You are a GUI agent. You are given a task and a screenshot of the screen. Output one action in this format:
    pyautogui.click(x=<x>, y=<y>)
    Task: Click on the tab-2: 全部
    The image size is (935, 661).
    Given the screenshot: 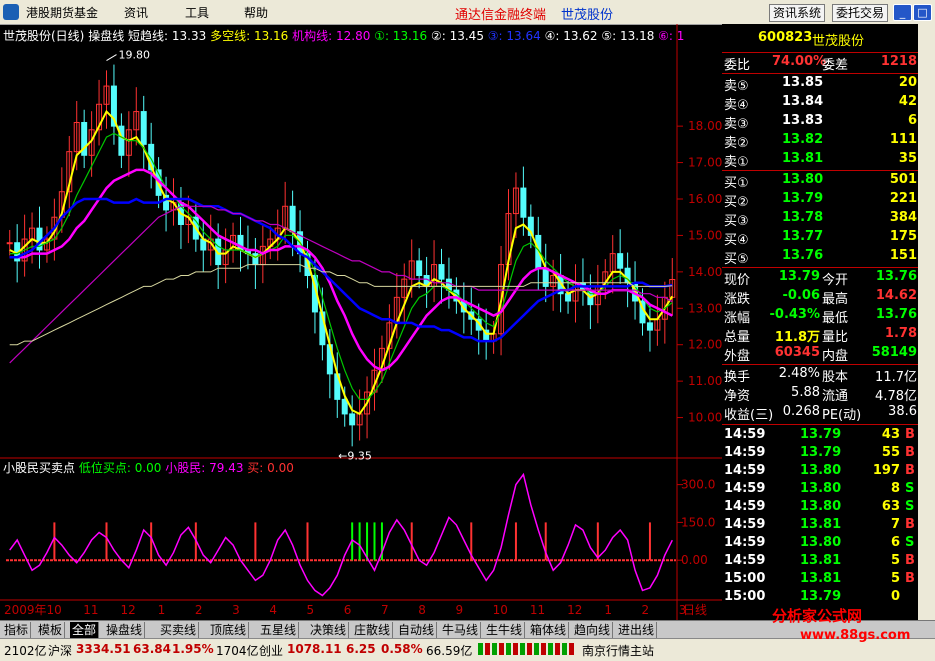 What is the action you would take?
    pyautogui.click(x=85, y=630)
    